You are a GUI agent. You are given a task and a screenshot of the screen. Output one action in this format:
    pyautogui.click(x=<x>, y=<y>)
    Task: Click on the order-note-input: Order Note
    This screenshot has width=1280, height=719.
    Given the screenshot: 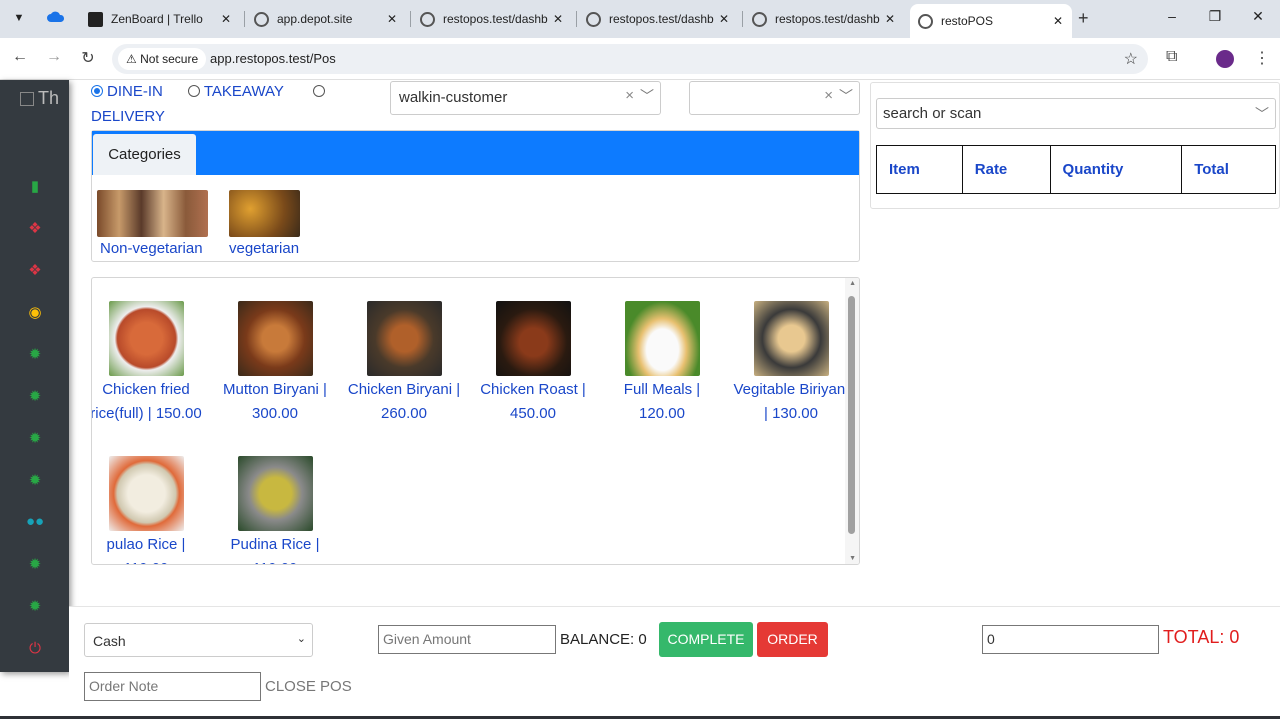 What is the action you would take?
    pyautogui.click(x=172, y=686)
    